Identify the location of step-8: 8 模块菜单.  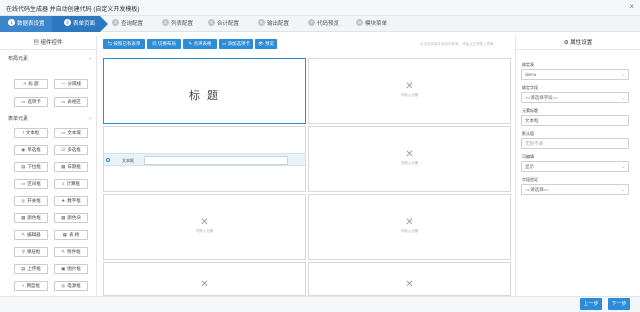
(371, 24).